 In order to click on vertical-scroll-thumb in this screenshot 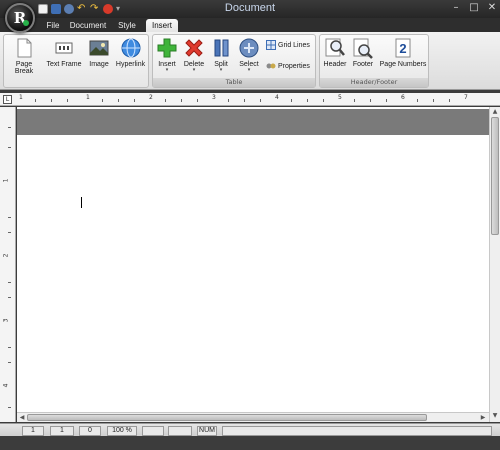, I will do `click(495, 176)`.